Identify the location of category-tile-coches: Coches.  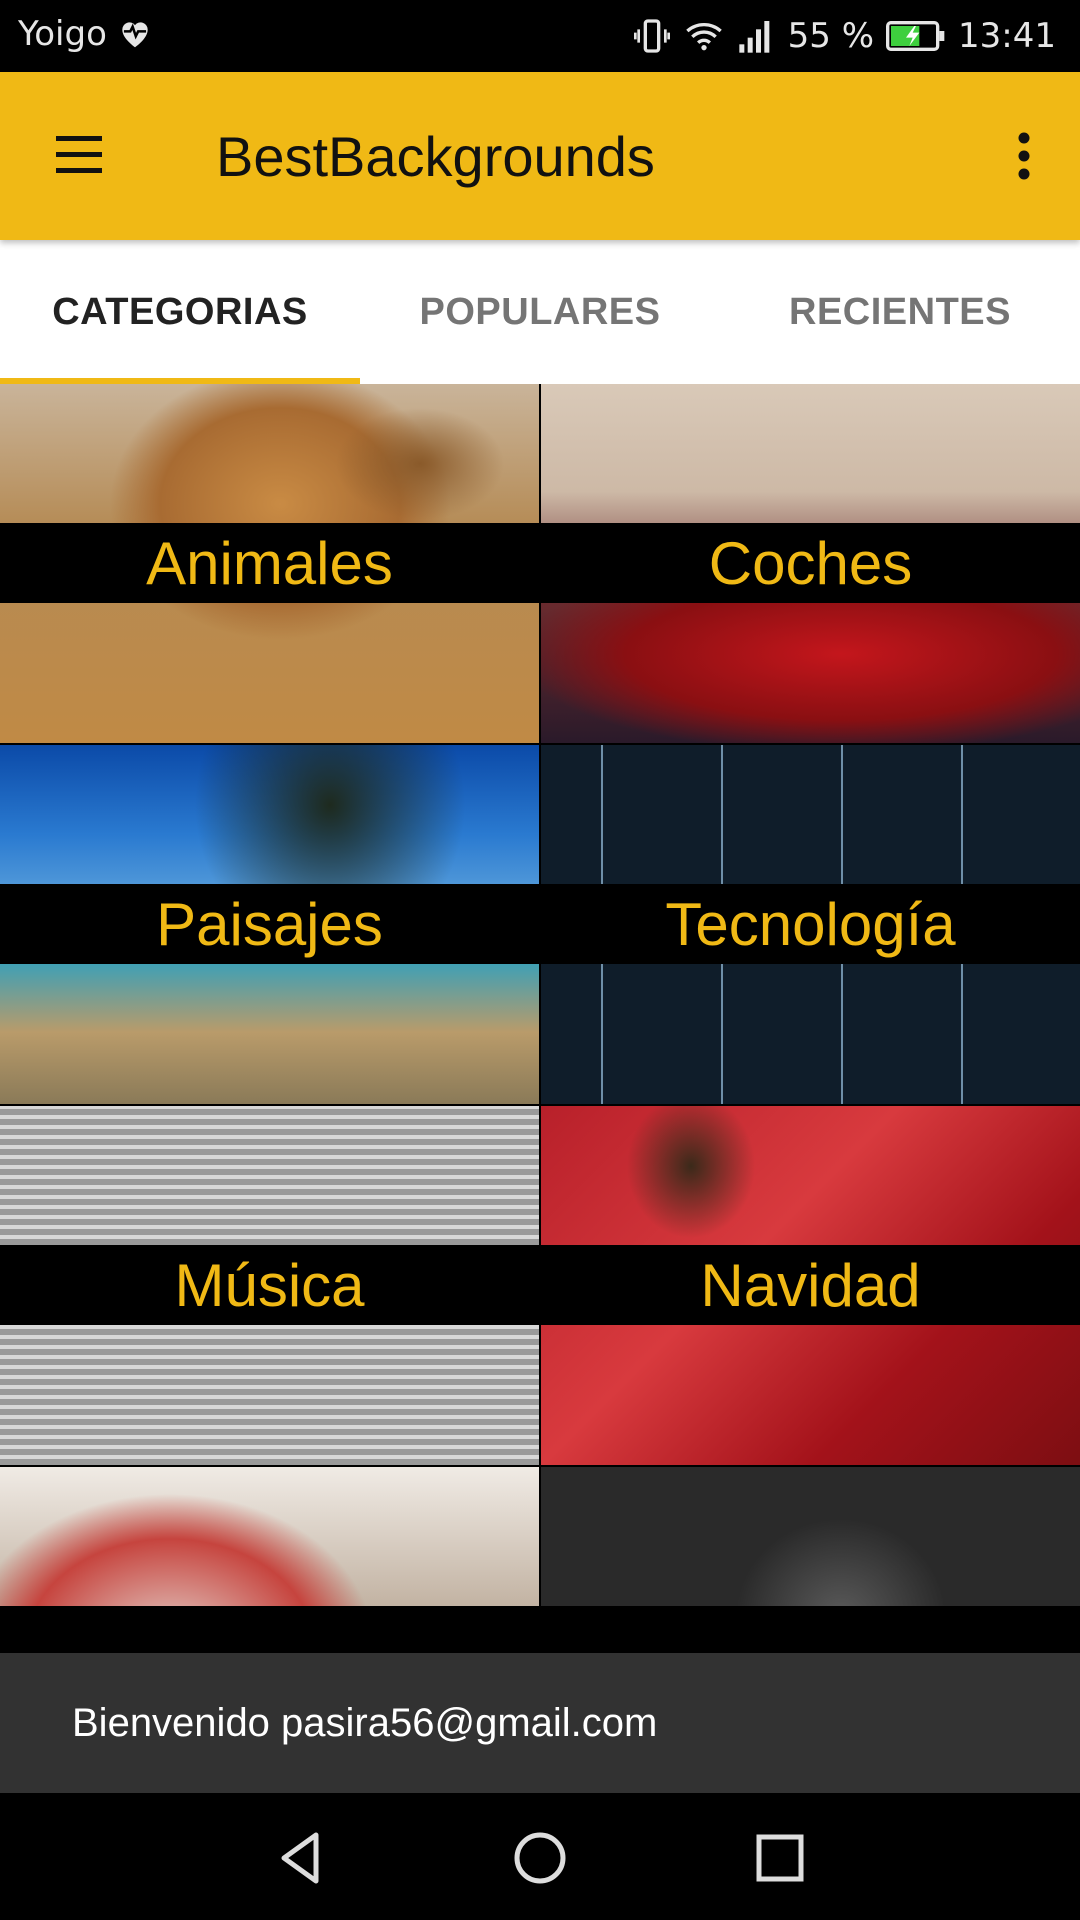
(810, 563).